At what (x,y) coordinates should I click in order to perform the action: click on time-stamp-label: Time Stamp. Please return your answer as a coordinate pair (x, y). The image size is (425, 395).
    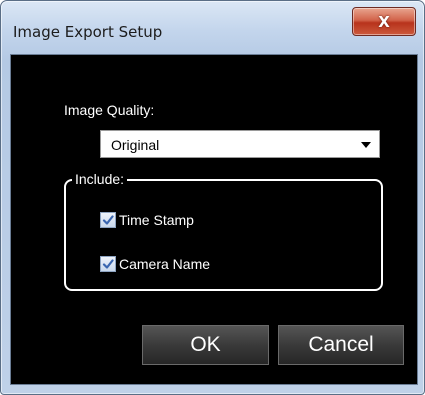
    Looking at the image, I should click on (156, 220).